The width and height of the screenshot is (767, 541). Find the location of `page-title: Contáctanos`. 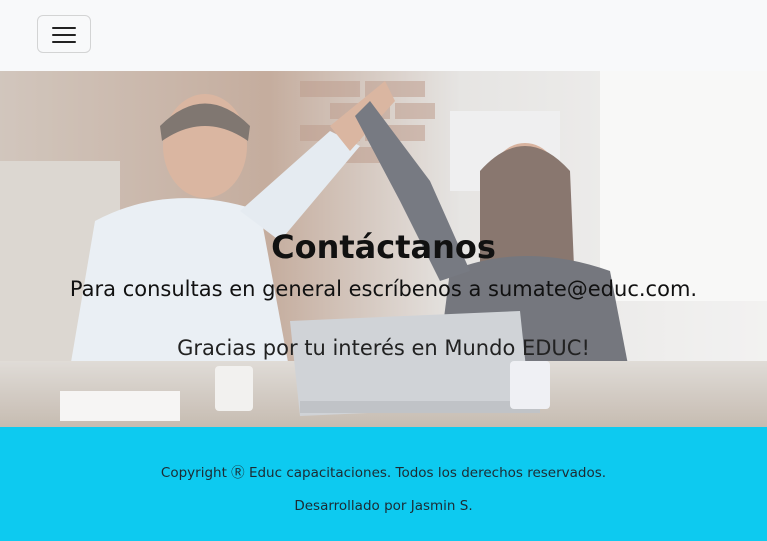

page-title: Contáctanos is located at coordinates (383, 247).